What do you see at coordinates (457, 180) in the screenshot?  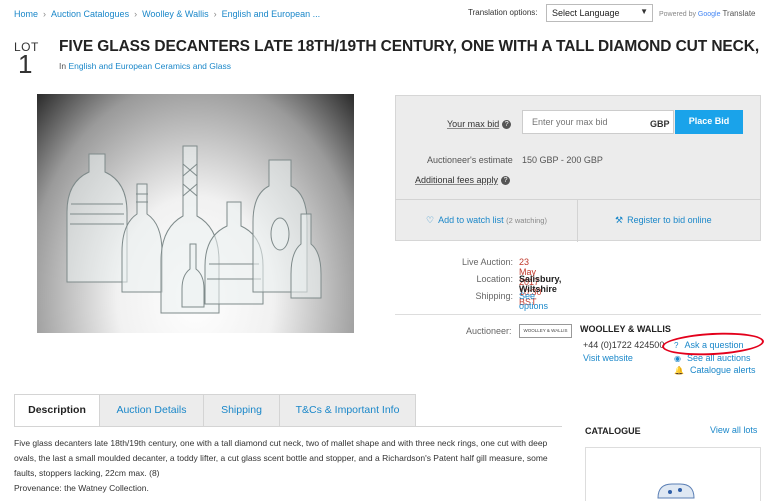 I see `additional-fees-text: Additional fees apply` at bounding box center [457, 180].